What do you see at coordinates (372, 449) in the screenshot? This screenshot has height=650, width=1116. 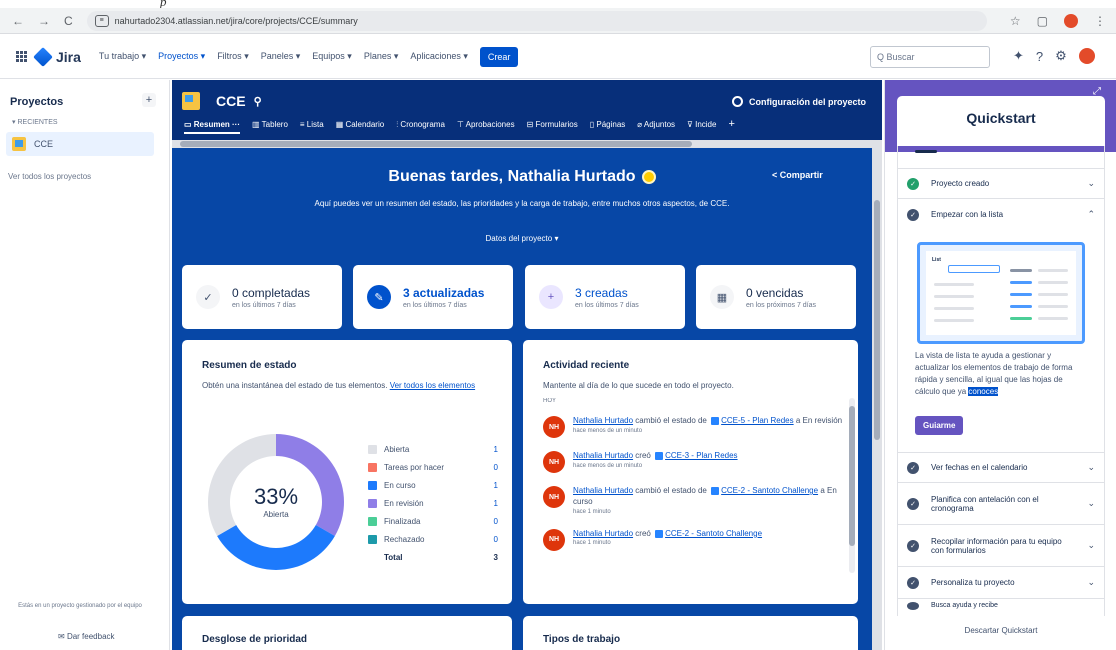 I see `legend-swatch` at bounding box center [372, 449].